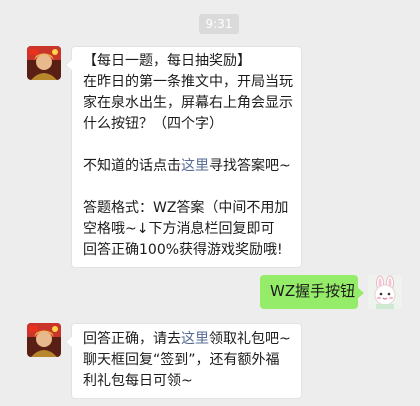  What do you see at coordinates (250, 339) in the screenshot?
I see `message-text: 领取礼包吧~` at bounding box center [250, 339].